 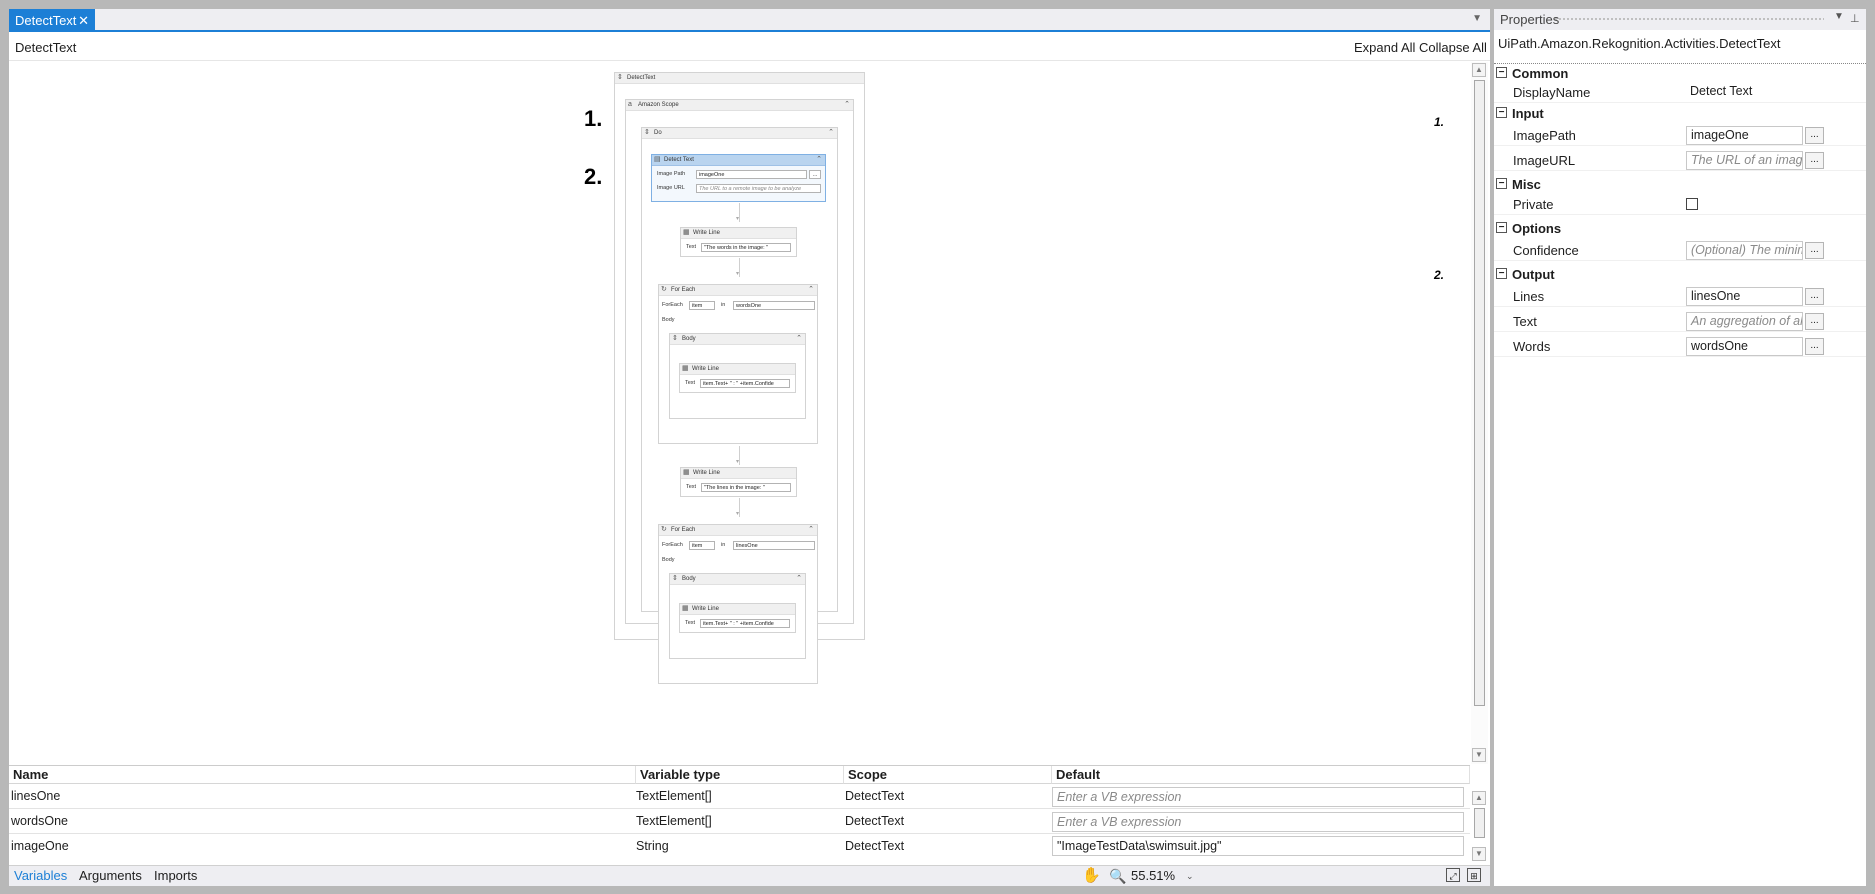 What do you see at coordinates (774, 545) in the screenshot?
I see `foreach-collection-field: linesOne` at bounding box center [774, 545].